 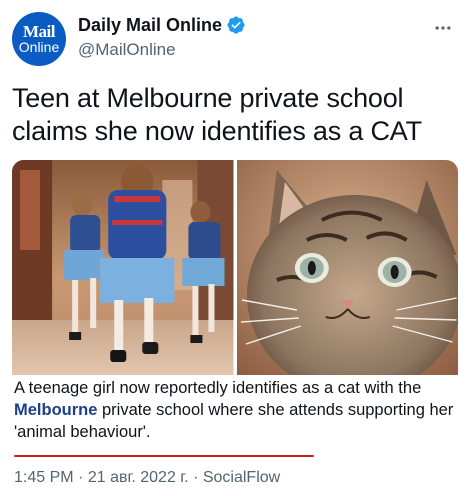 What do you see at coordinates (162, 50) in the screenshot?
I see `account-handle: @MailOnline` at bounding box center [162, 50].